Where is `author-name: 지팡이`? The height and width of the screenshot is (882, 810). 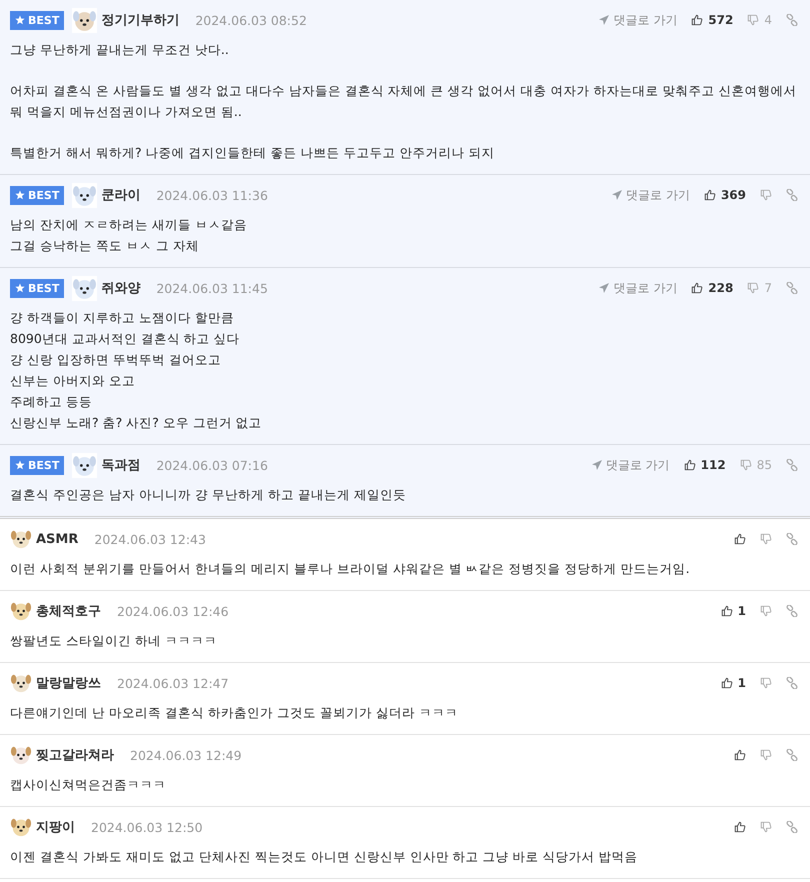 author-name: 지팡이 is located at coordinates (55, 827).